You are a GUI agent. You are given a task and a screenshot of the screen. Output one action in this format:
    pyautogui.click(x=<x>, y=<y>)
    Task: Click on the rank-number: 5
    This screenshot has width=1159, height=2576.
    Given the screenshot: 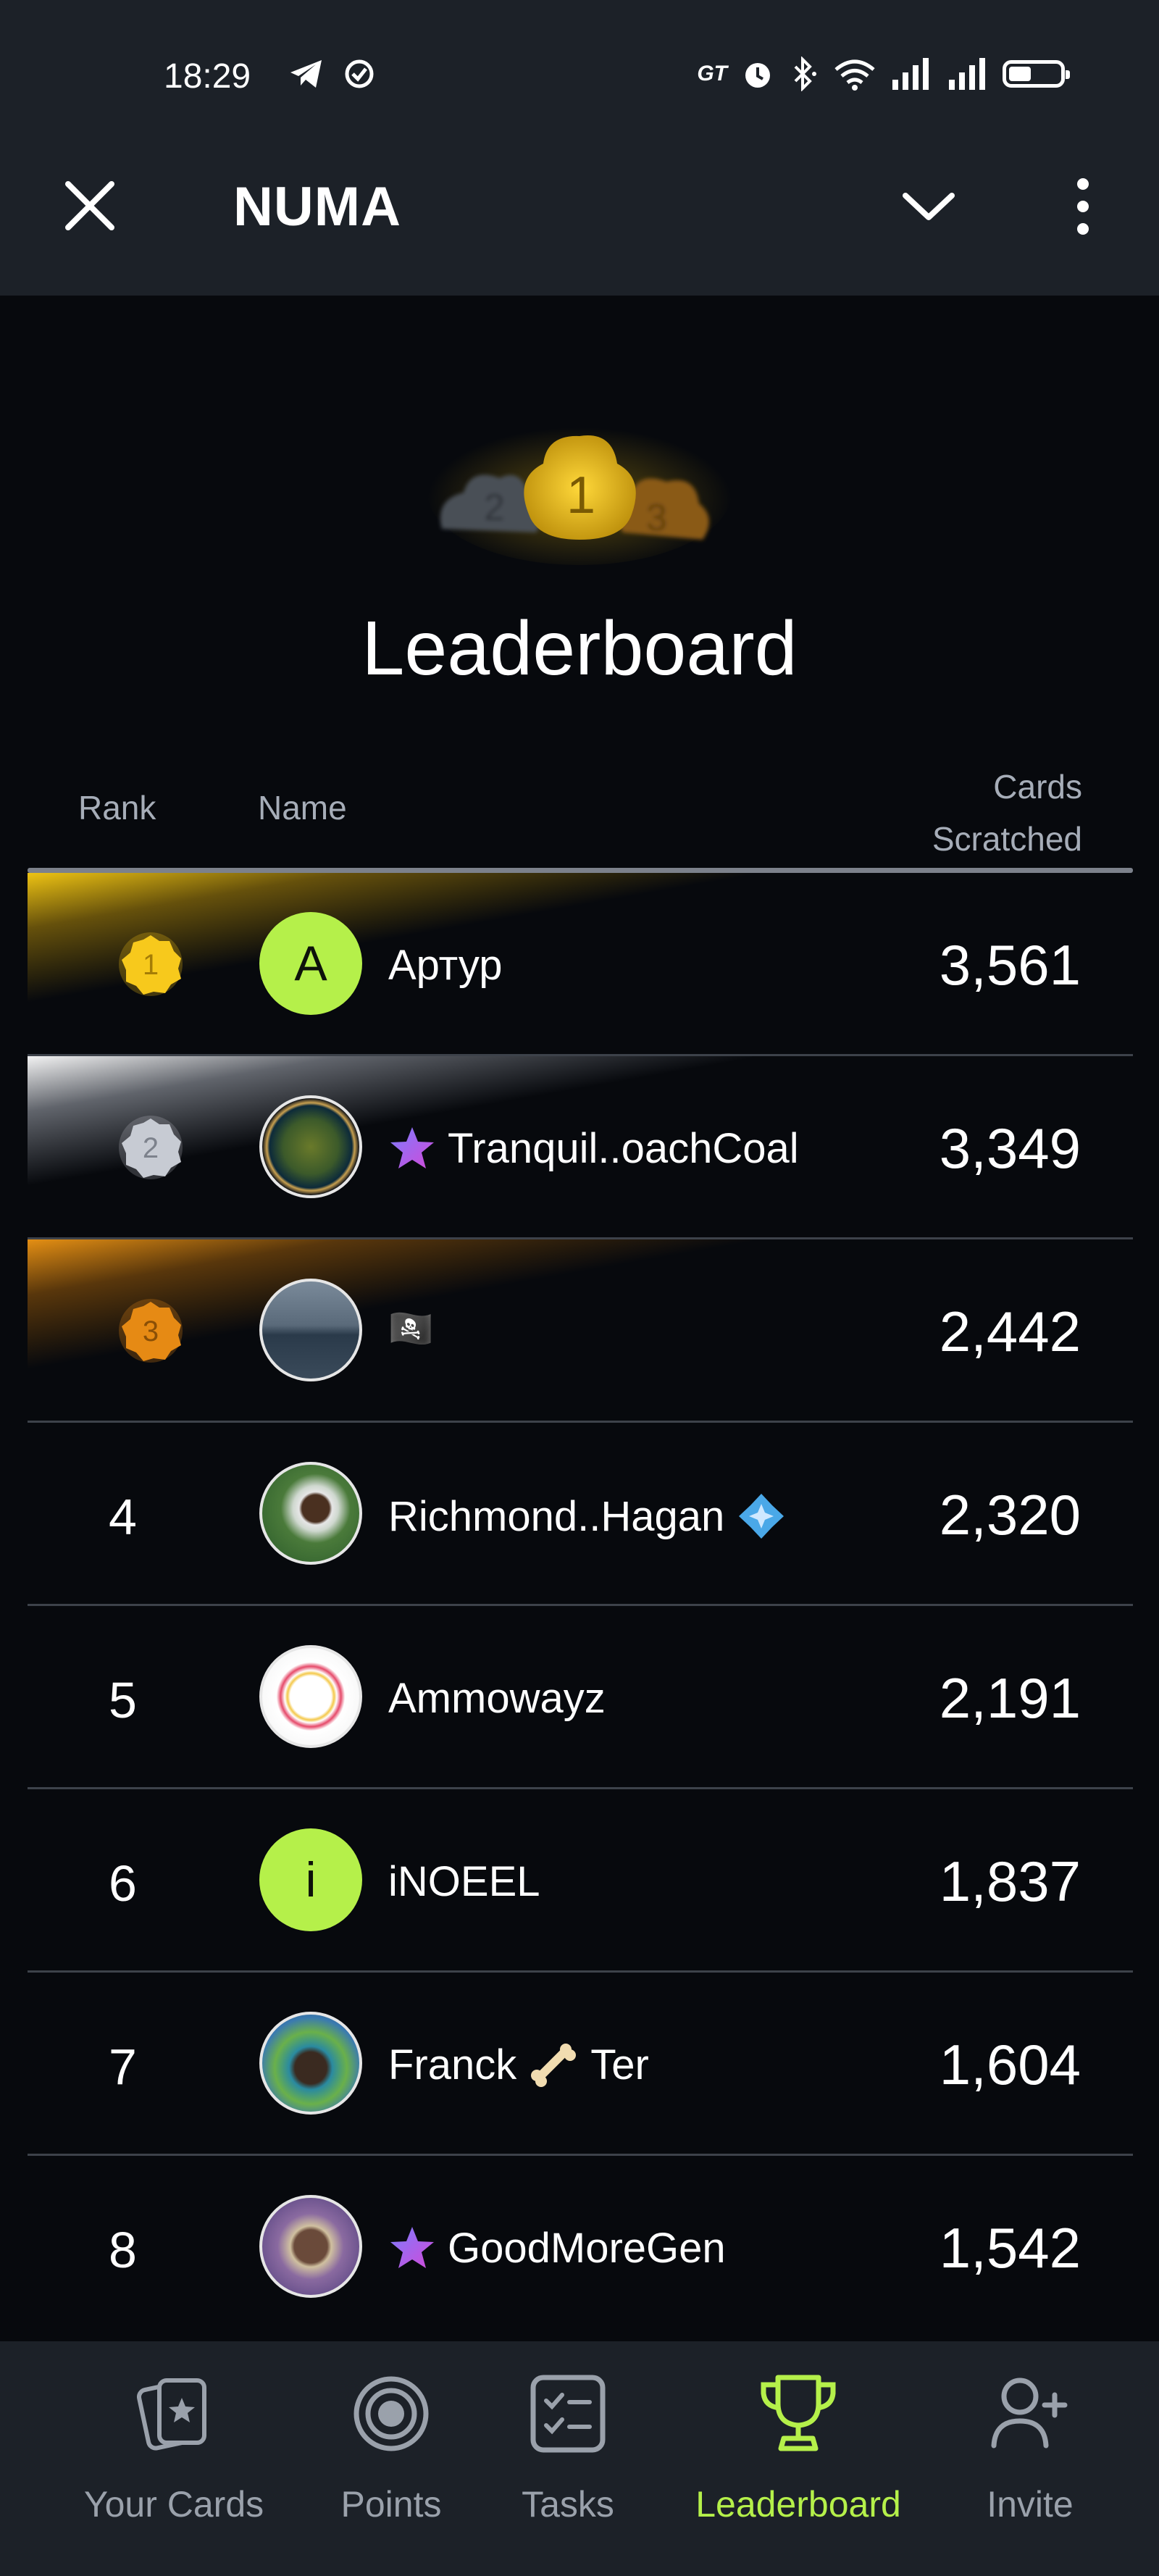 What is the action you would take?
    pyautogui.click(x=123, y=1700)
    